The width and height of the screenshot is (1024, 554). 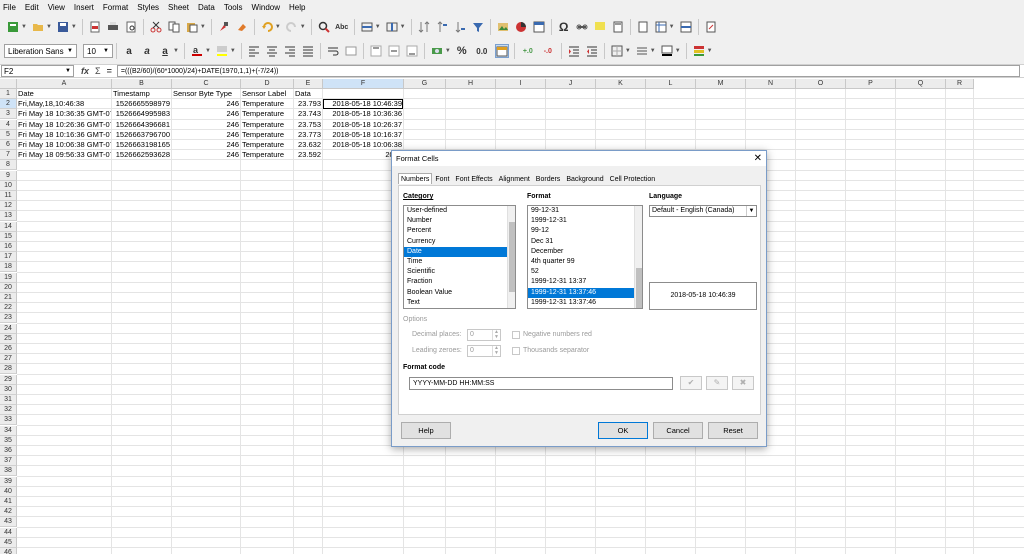 What do you see at coordinates (84, 7) in the screenshot?
I see `menu-insert: Insert` at bounding box center [84, 7].